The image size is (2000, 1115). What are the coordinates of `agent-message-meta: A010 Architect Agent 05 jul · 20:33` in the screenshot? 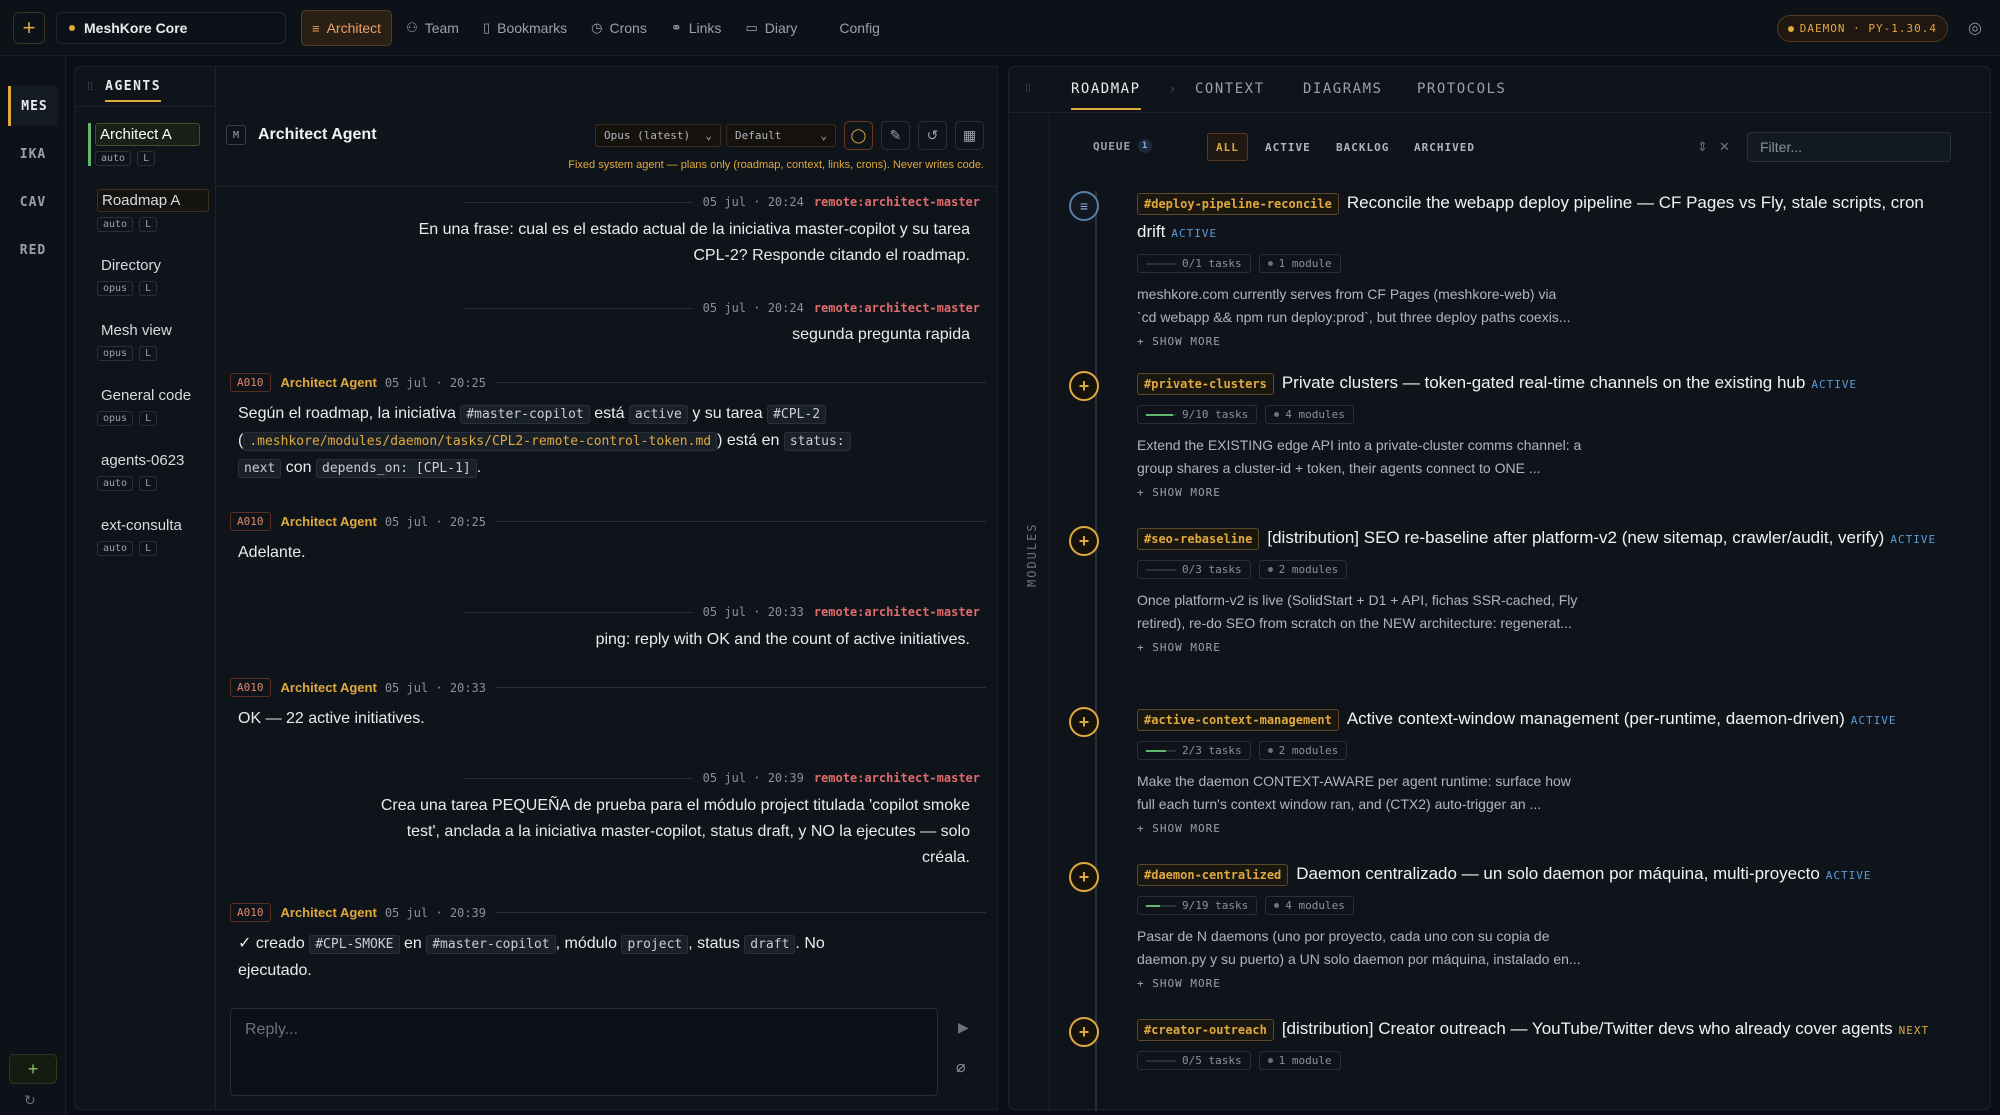 It's located at (608, 687).